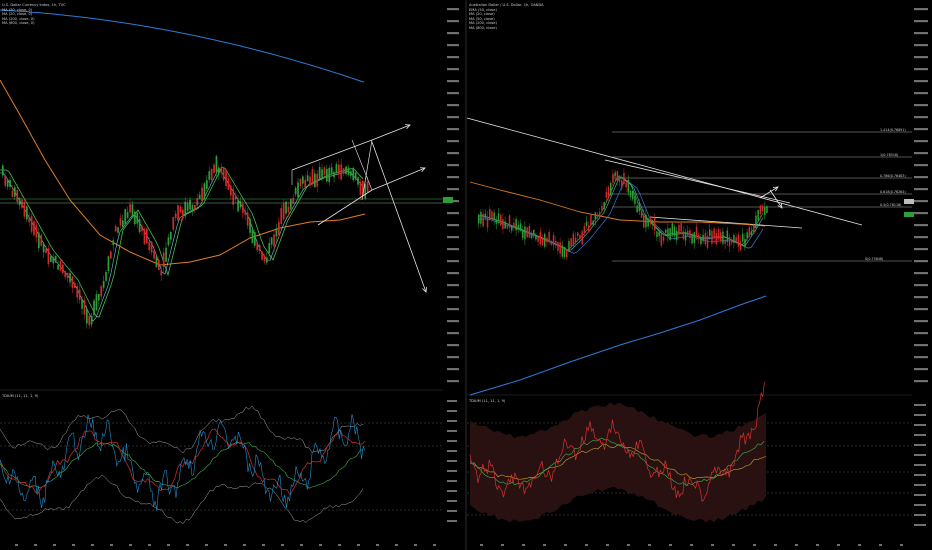  Describe the element at coordinates (20, 396) in the screenshot. I see `left-indicator-title: TDIUM (11, 11, 1, 9)` at that location.